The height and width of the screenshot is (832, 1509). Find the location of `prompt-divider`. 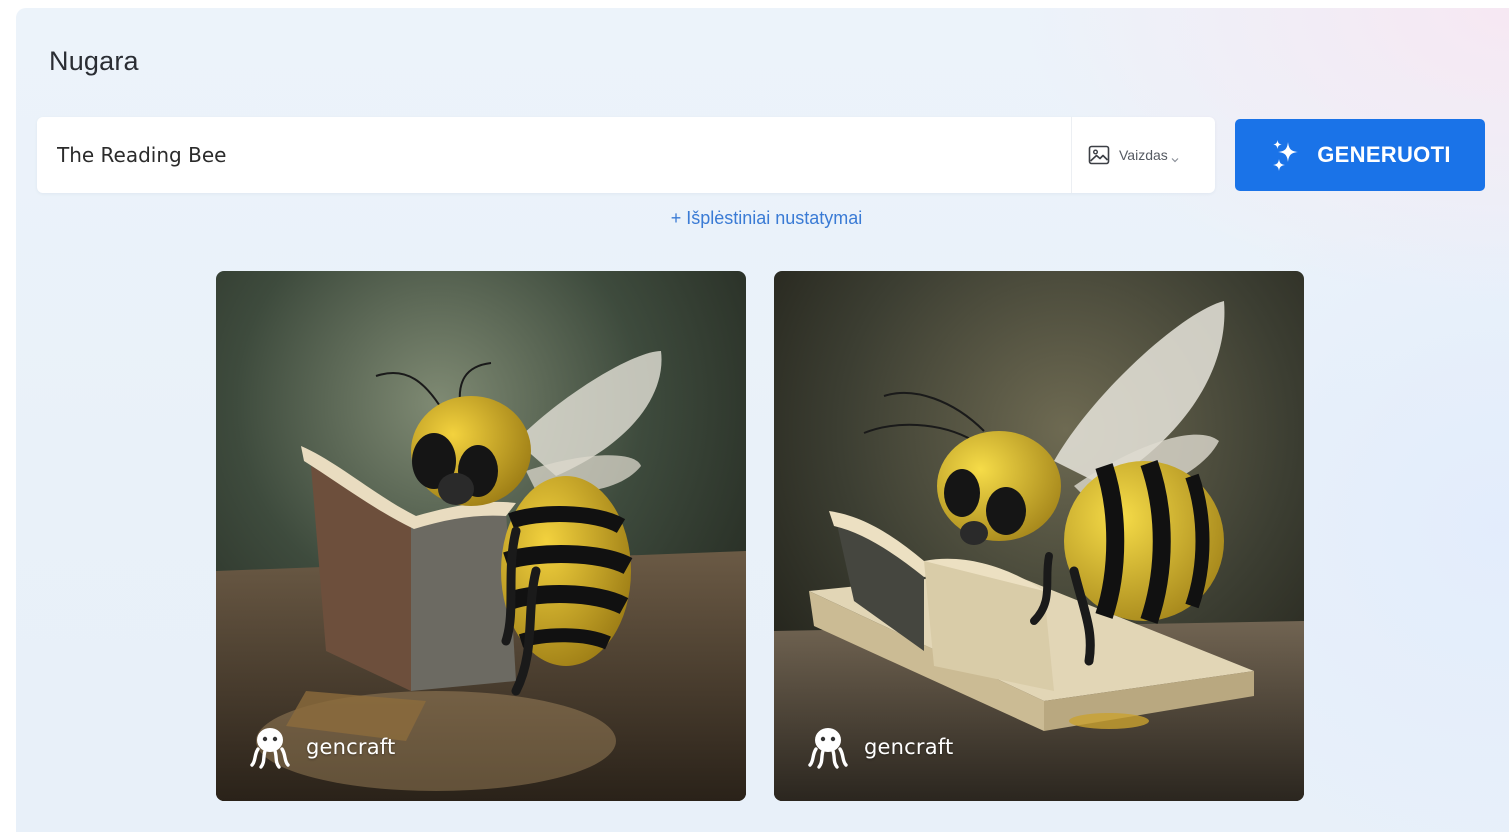

prompt-divider is located at coordinates (1071, 155).